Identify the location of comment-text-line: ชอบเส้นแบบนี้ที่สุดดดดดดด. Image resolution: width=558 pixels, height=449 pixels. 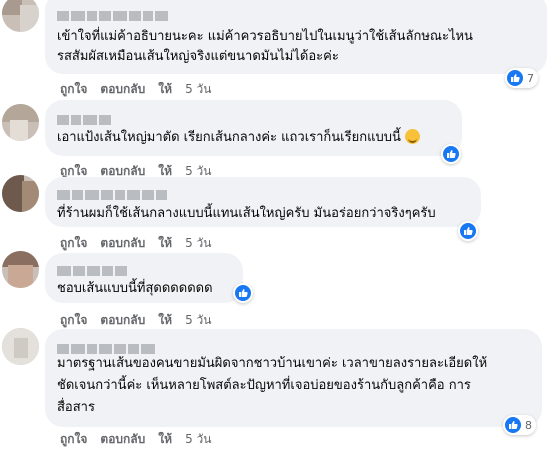
(135, 288).